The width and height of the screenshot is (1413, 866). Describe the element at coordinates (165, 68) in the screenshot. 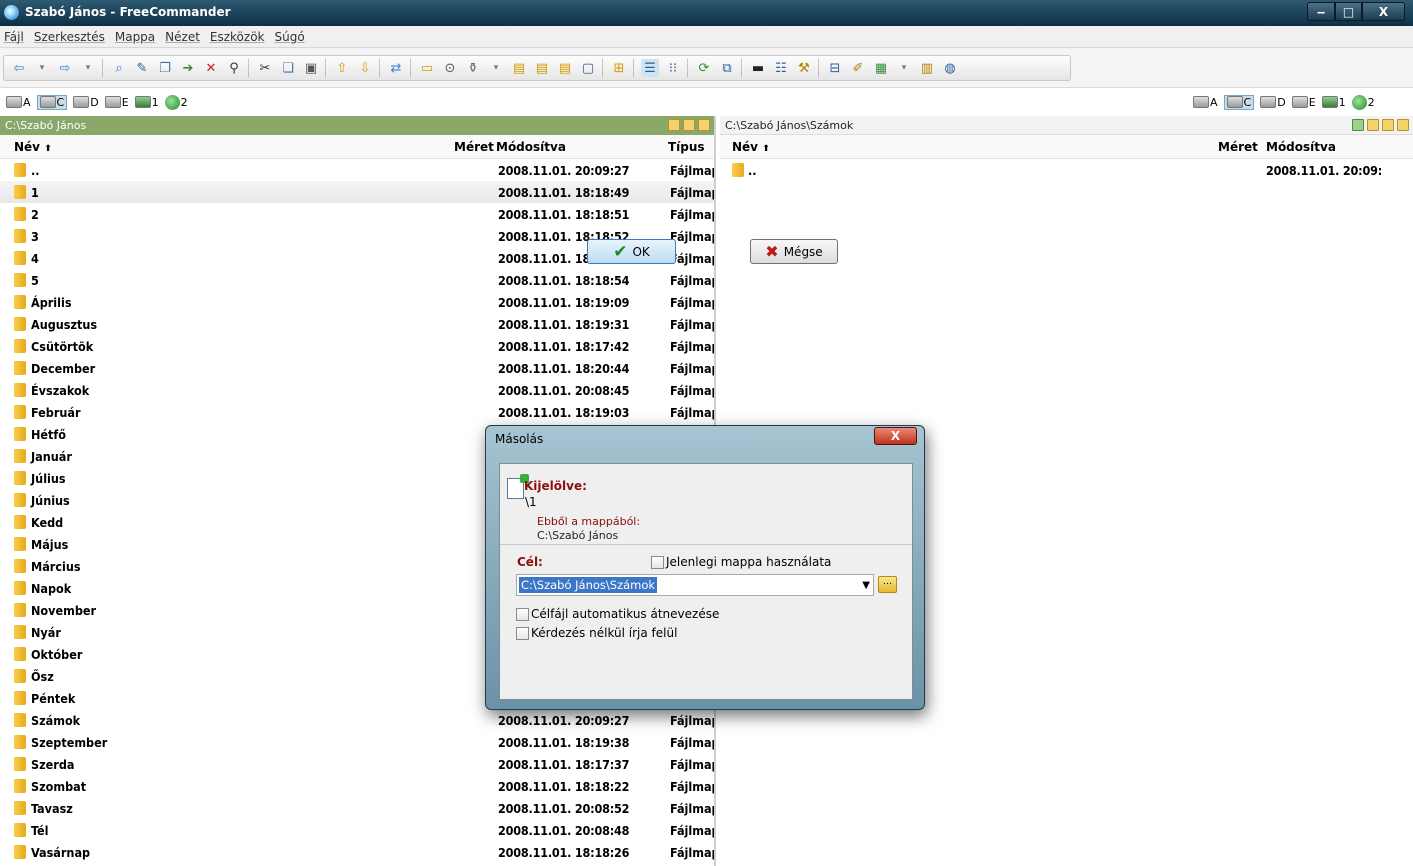

I see `copy-icon: ❐` at that location.